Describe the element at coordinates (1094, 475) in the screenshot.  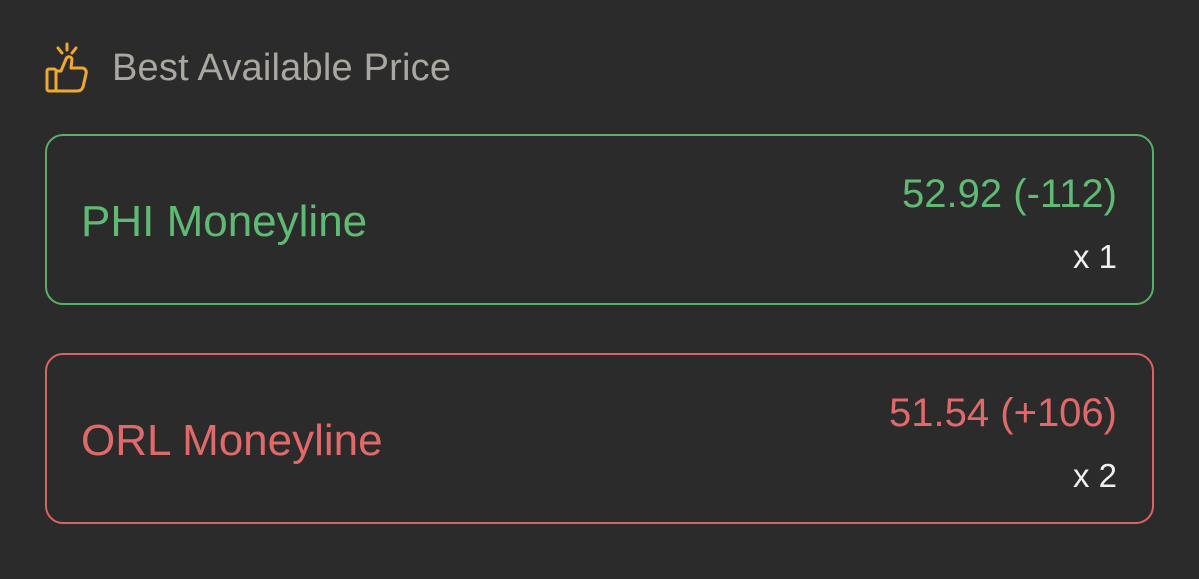
I see `offer-quantity: x 2` at that location.